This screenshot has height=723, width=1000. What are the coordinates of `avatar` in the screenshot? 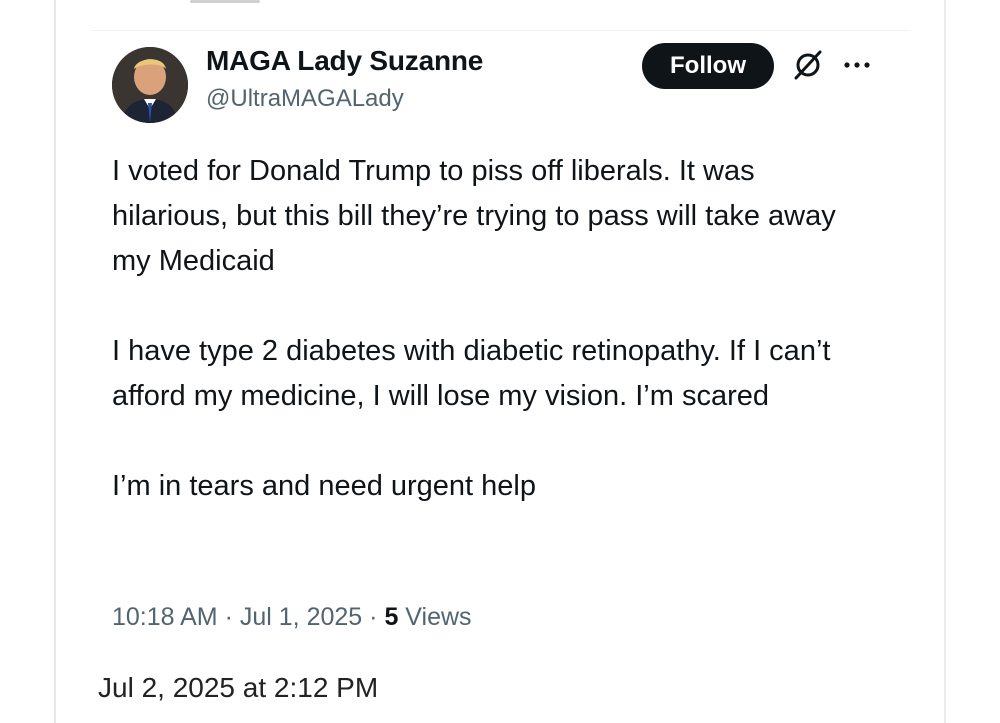 It's located at (150, 85).